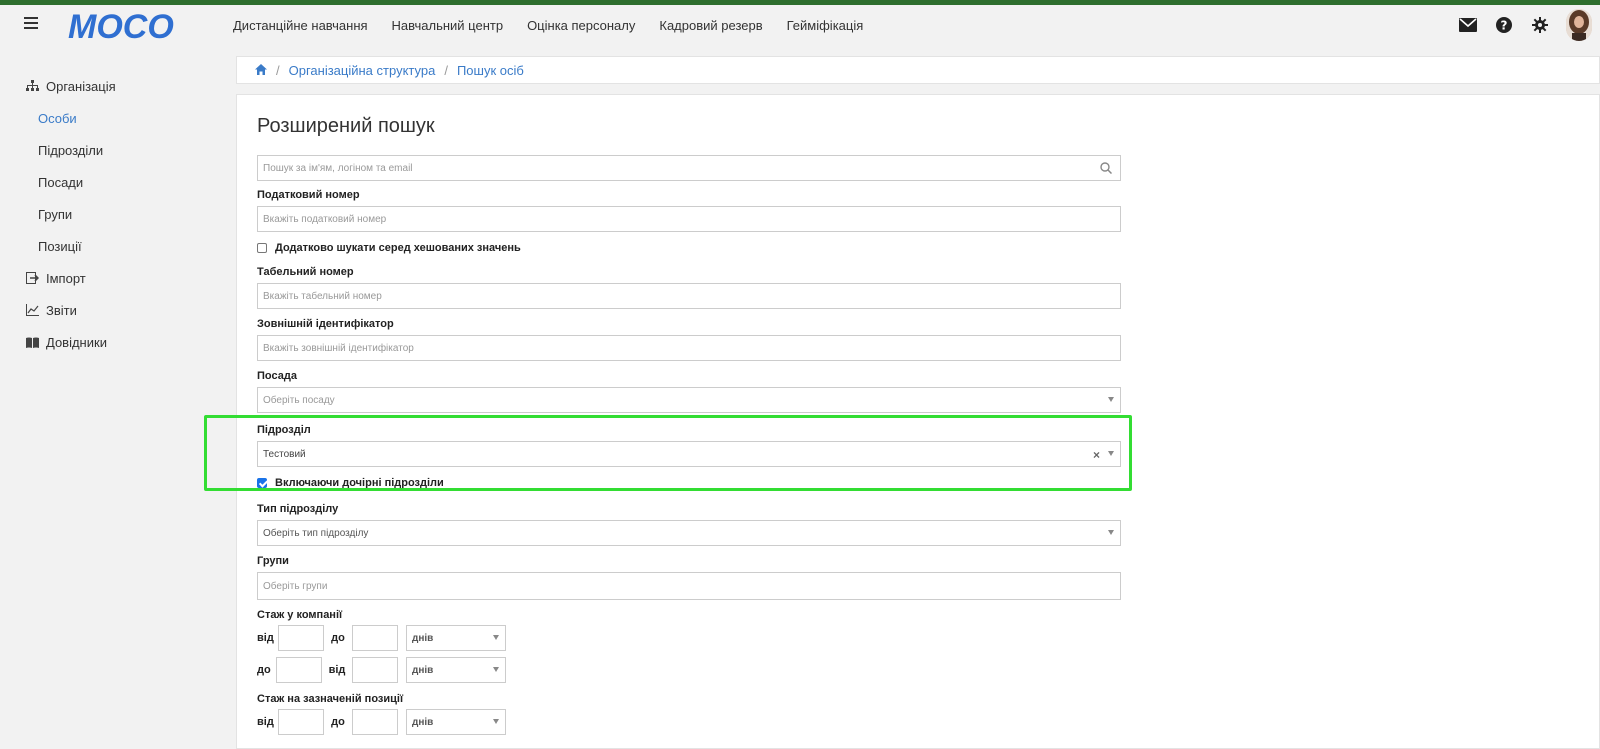 This screenshot has width=1600, height=749. I want to click on tab-number-input, so click(691, 296).